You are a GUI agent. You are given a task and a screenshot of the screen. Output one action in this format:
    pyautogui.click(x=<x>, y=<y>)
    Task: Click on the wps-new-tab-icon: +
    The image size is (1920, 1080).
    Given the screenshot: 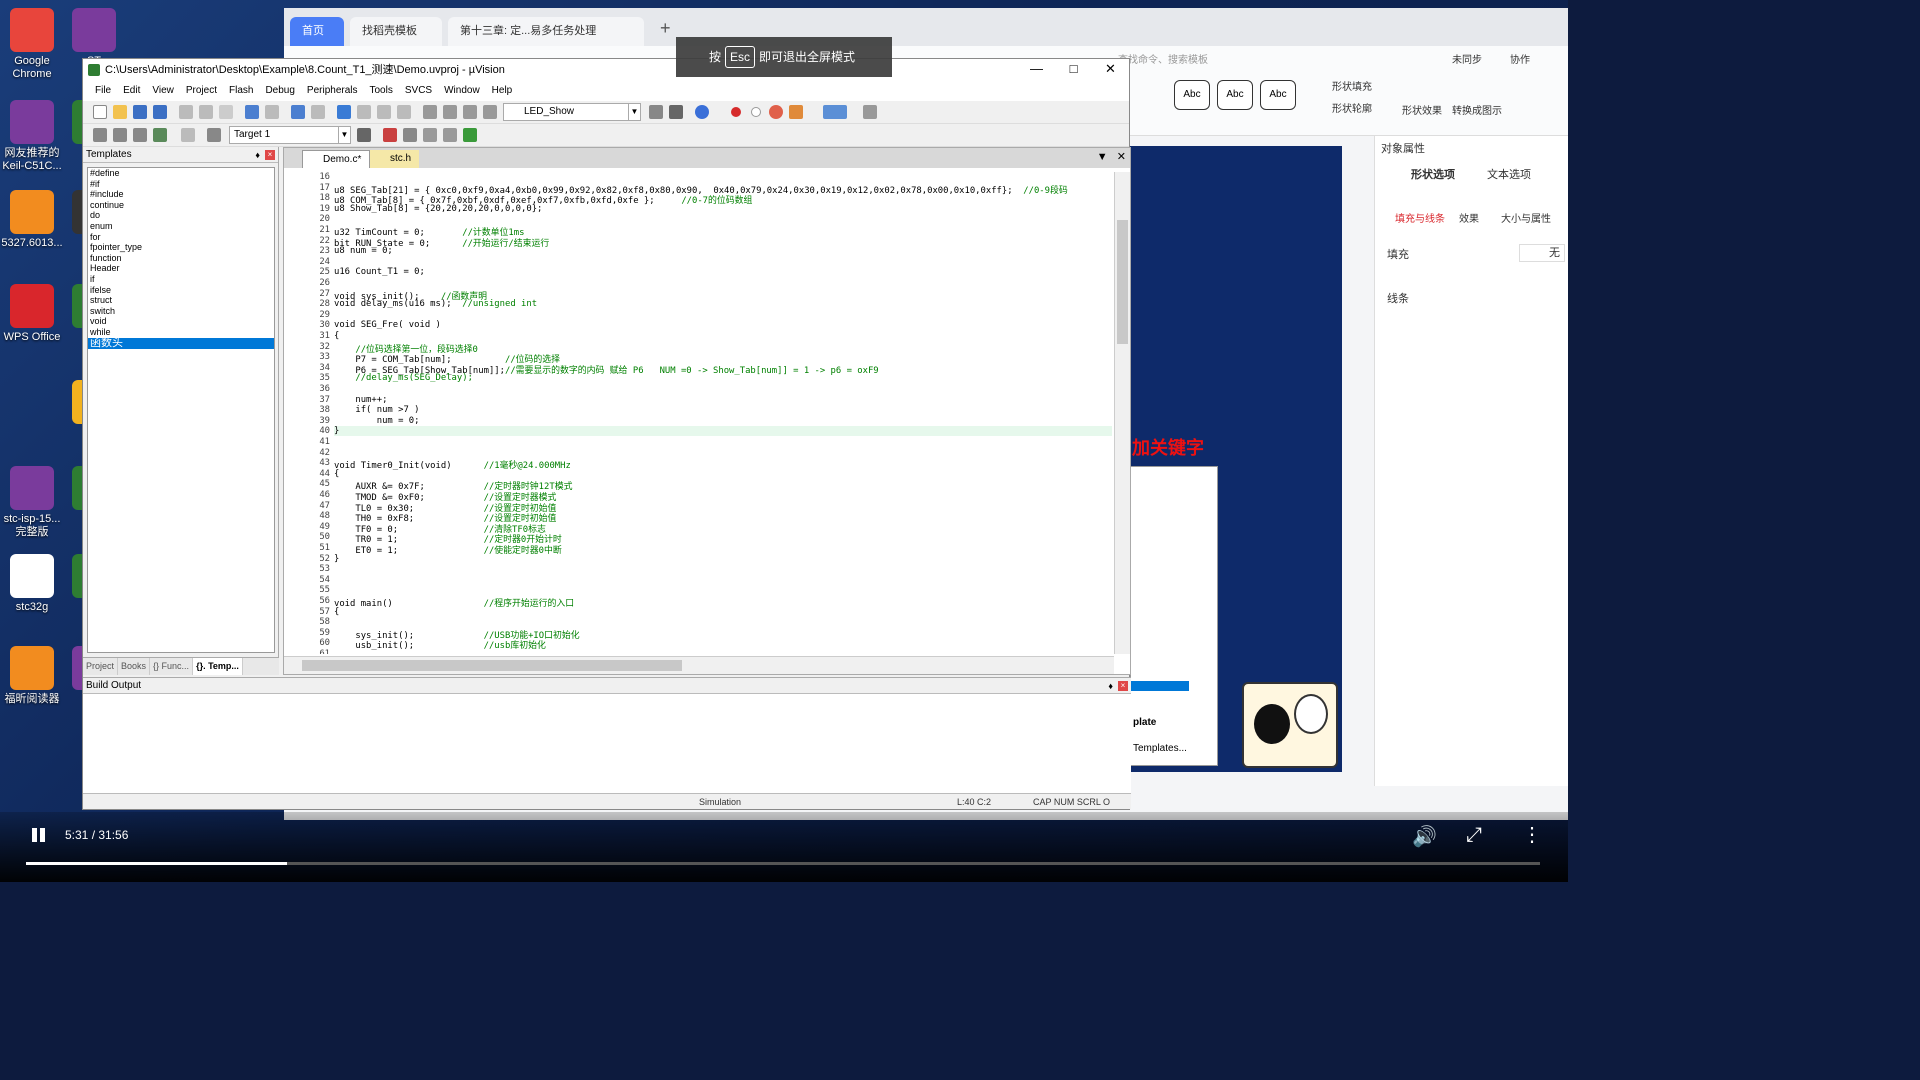 What is the action you would take?
    pyautogui.click(x=665, y=28)
    